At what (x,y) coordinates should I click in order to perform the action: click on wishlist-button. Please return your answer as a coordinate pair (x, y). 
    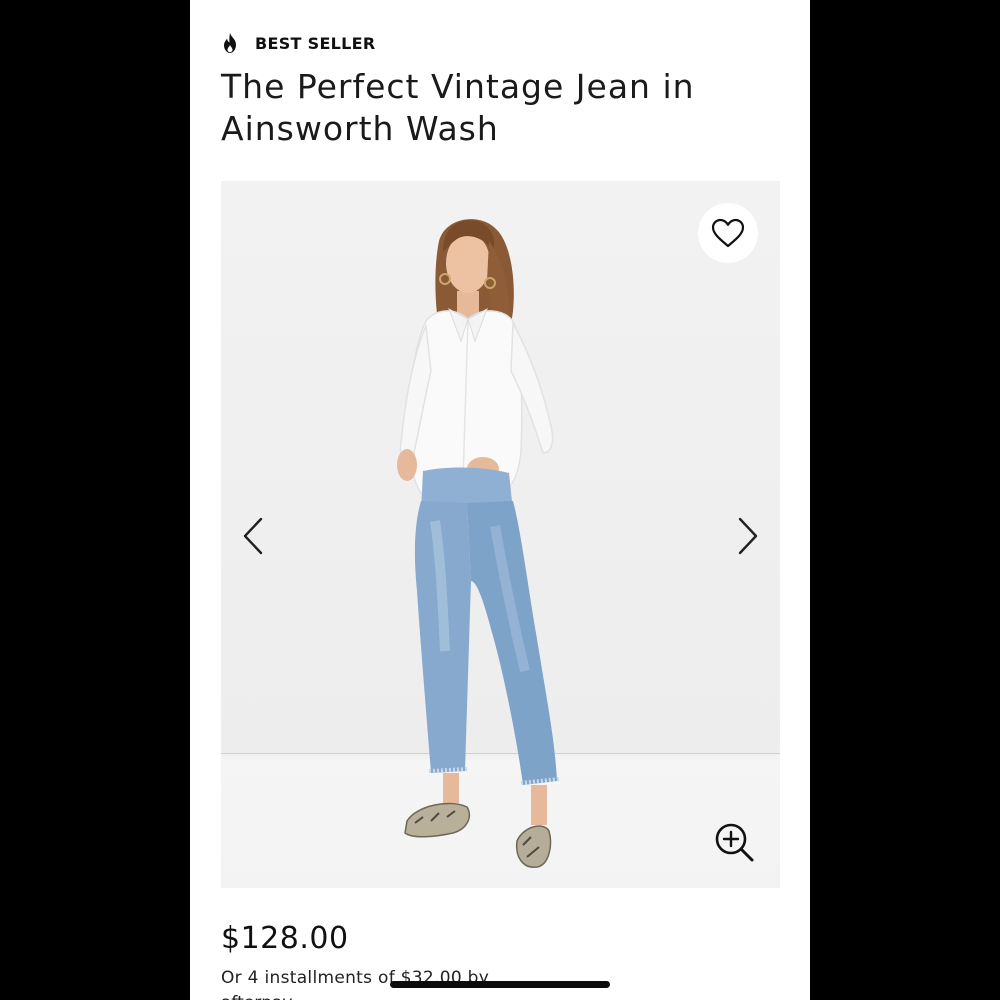
    Looking at the image, I should click on (728, 233).